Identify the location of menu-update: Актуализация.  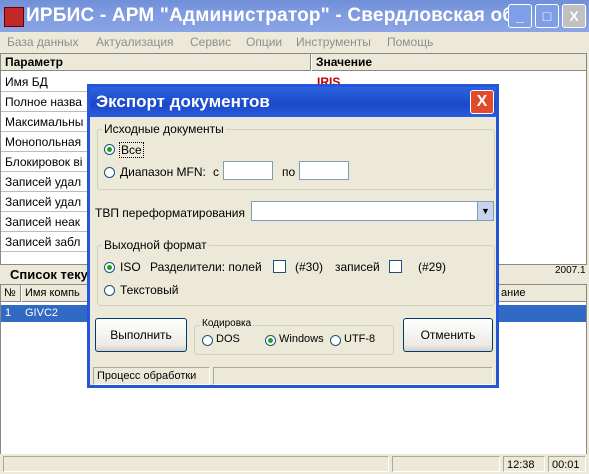
(135, 42).